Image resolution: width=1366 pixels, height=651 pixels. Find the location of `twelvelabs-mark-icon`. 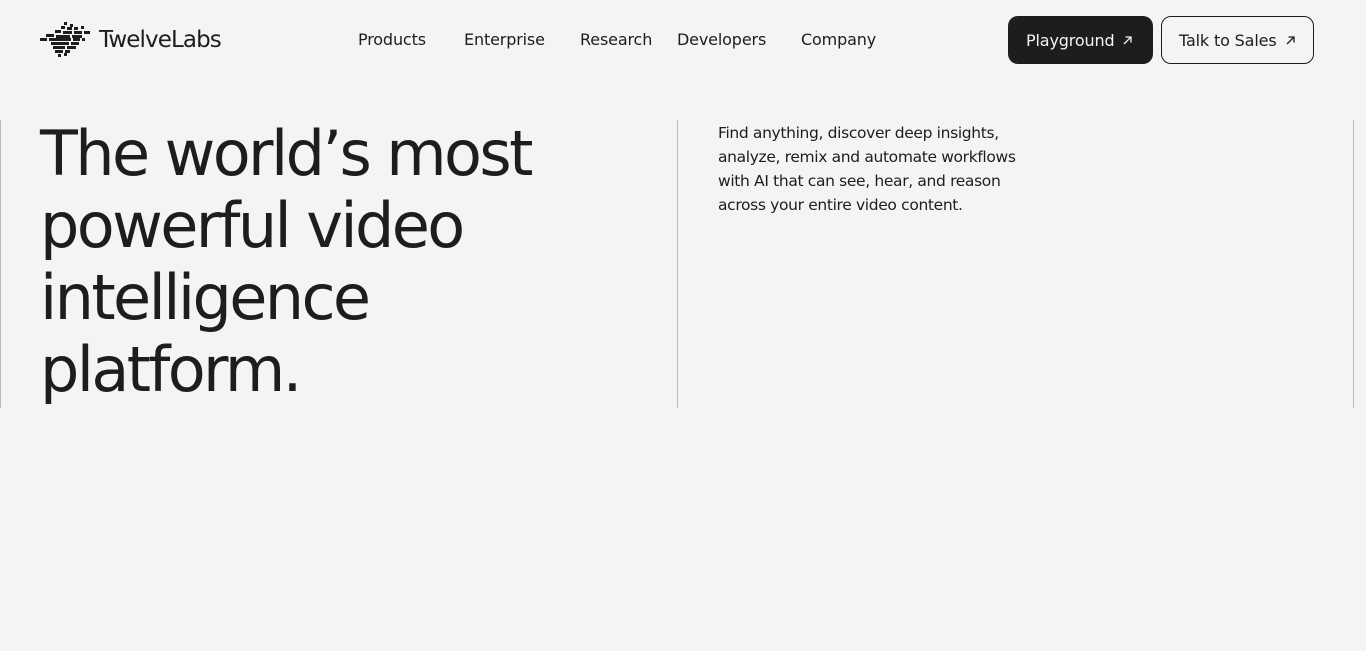

twelvelabs-mark-icon is located at coordinates (65, 39).